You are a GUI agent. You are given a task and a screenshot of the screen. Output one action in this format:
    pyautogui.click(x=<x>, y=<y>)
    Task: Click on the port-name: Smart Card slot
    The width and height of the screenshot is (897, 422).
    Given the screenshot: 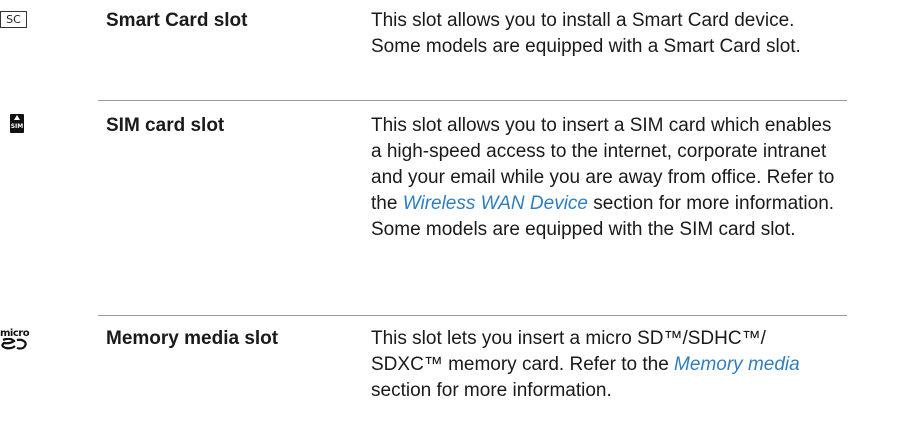 What is the action you would take?
    pyautogui.click(x=177, y=20)
    